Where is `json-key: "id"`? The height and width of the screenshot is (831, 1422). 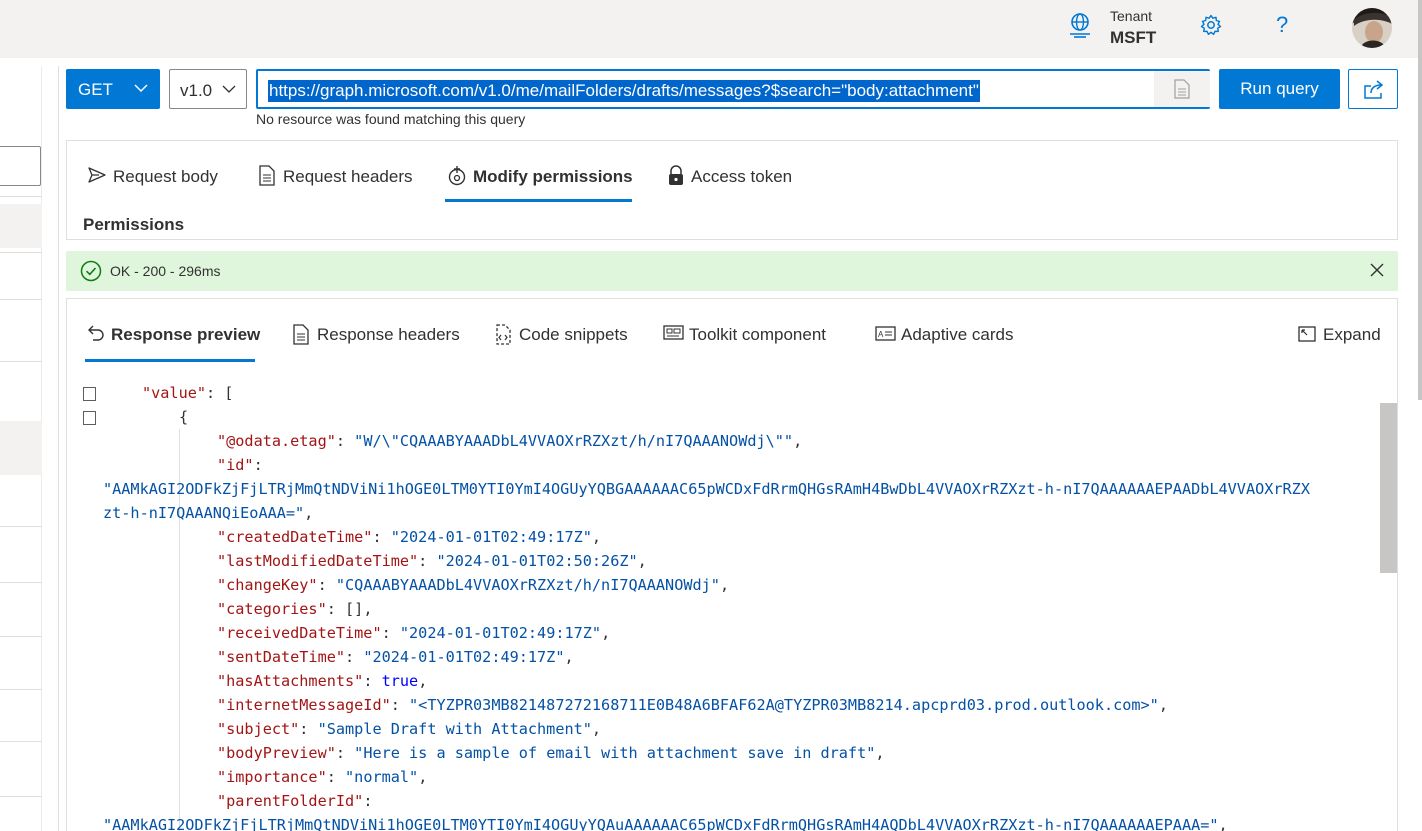 json-key: "id" is located at coordinates (235, 465).